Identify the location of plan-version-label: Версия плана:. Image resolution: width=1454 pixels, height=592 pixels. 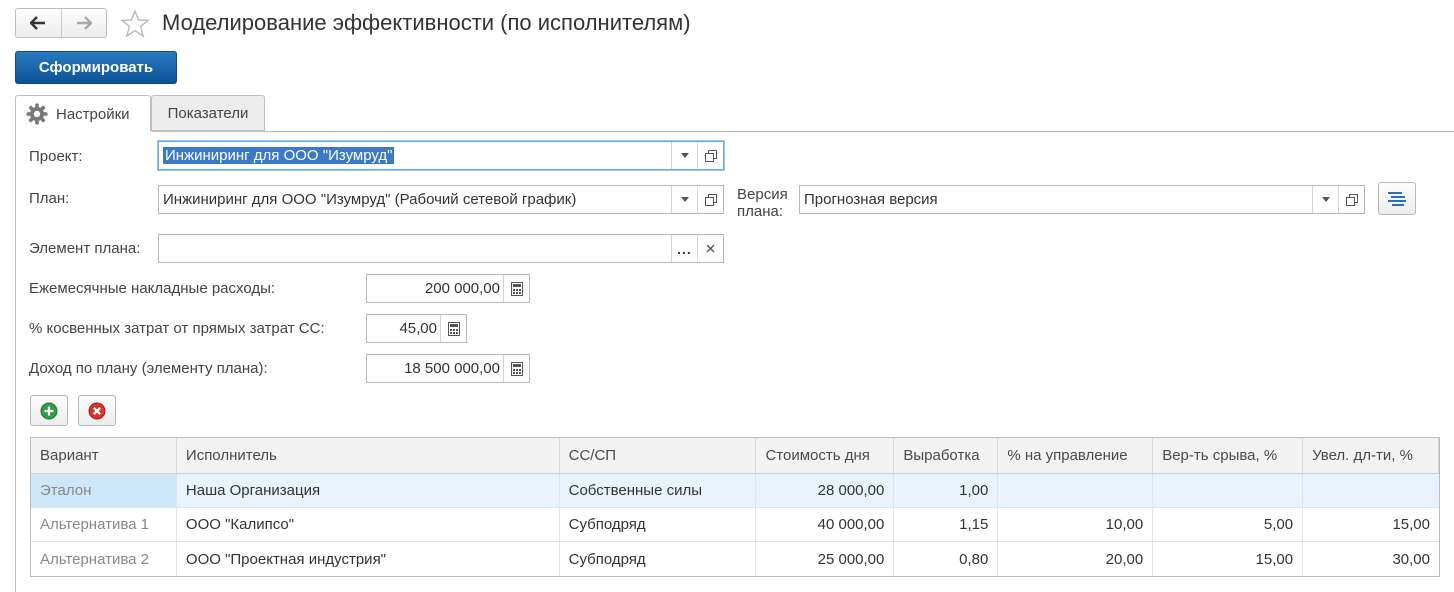
(762, 203).